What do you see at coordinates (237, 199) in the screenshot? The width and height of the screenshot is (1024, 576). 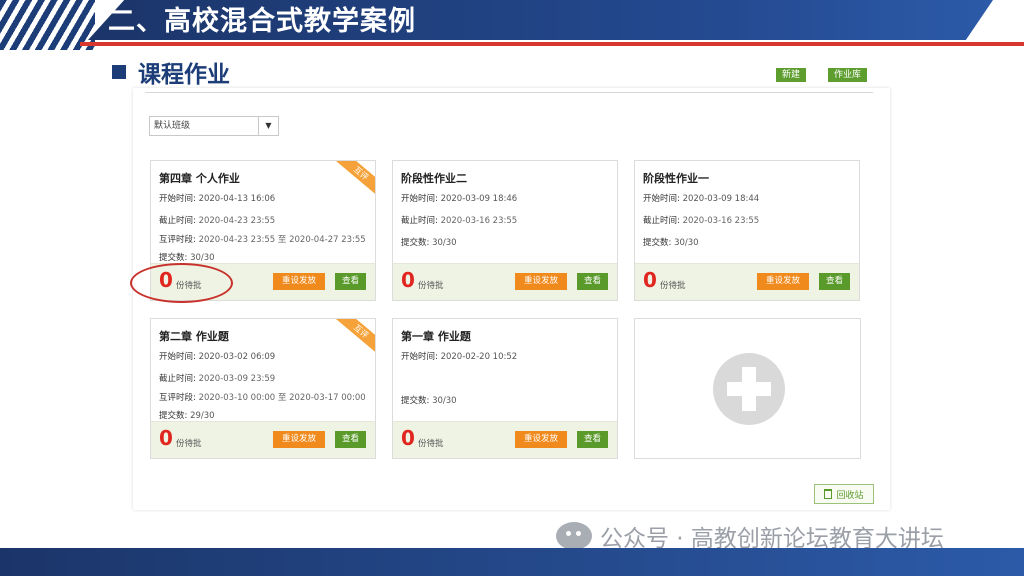 I see `start-value: 2020-04-13 16:06` at bounding box center [237, 199].